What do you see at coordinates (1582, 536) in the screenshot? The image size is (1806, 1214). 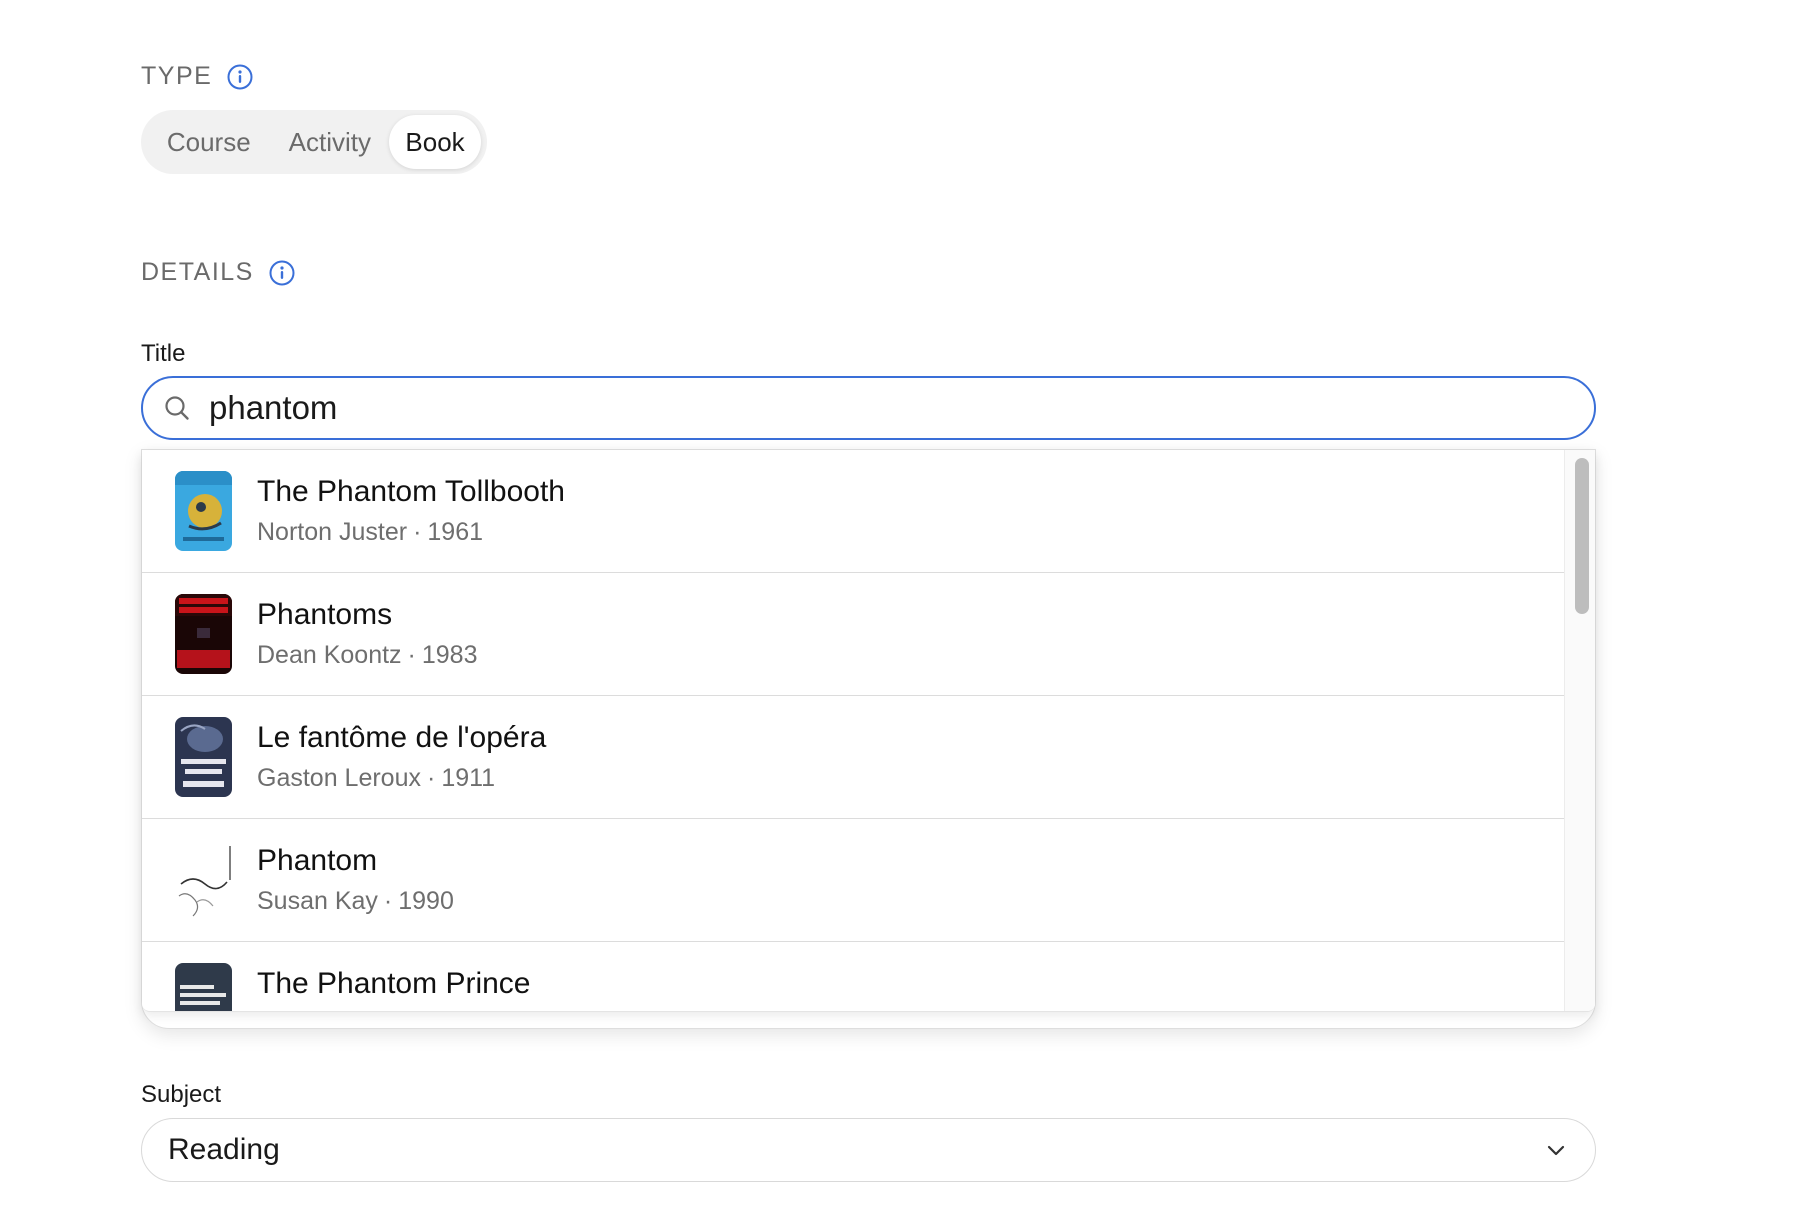 I see `scrollbar-thumb` at bounding box center [1582, 536].